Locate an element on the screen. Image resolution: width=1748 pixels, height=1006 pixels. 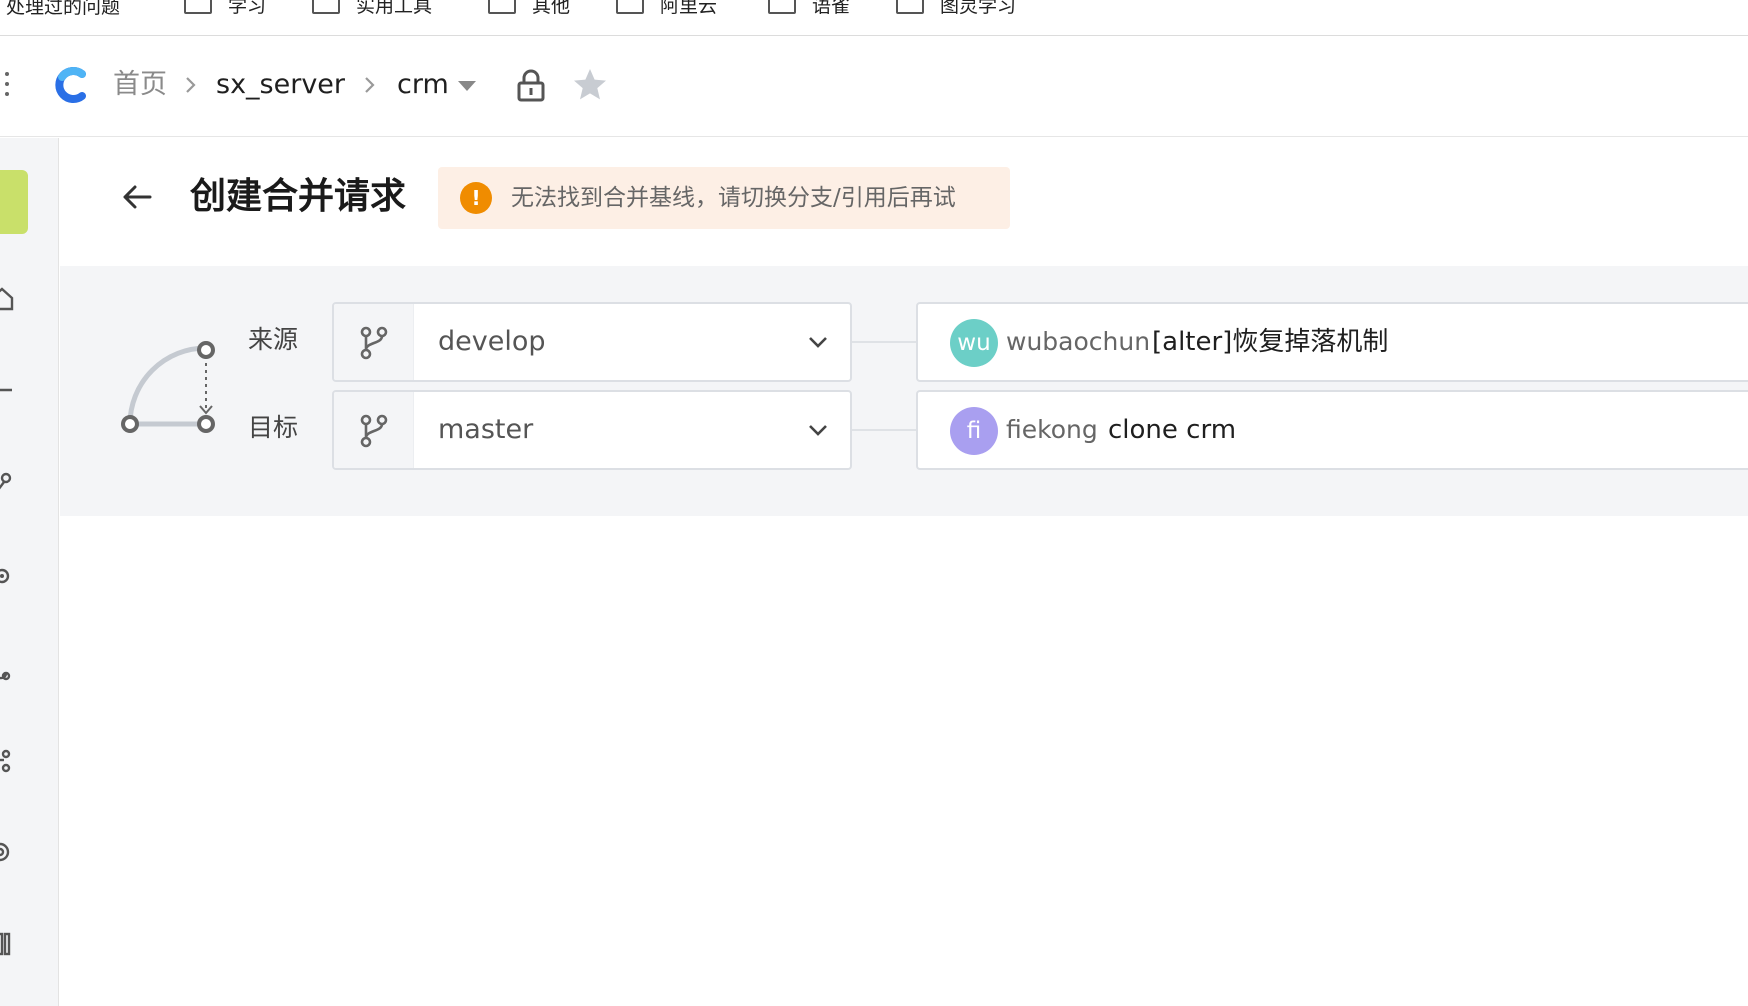
commit-author: fiekong is located at coordinates (1052, 429).